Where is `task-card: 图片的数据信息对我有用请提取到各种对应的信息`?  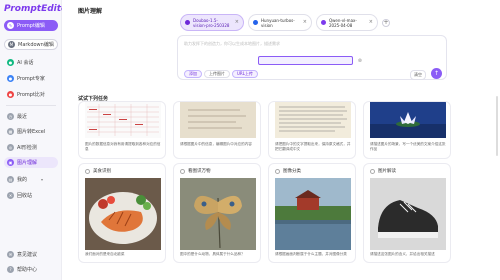 task-card: 图片的数据信息对我有用请提取到各种对应的信息 is located at coordinates (122, 130).